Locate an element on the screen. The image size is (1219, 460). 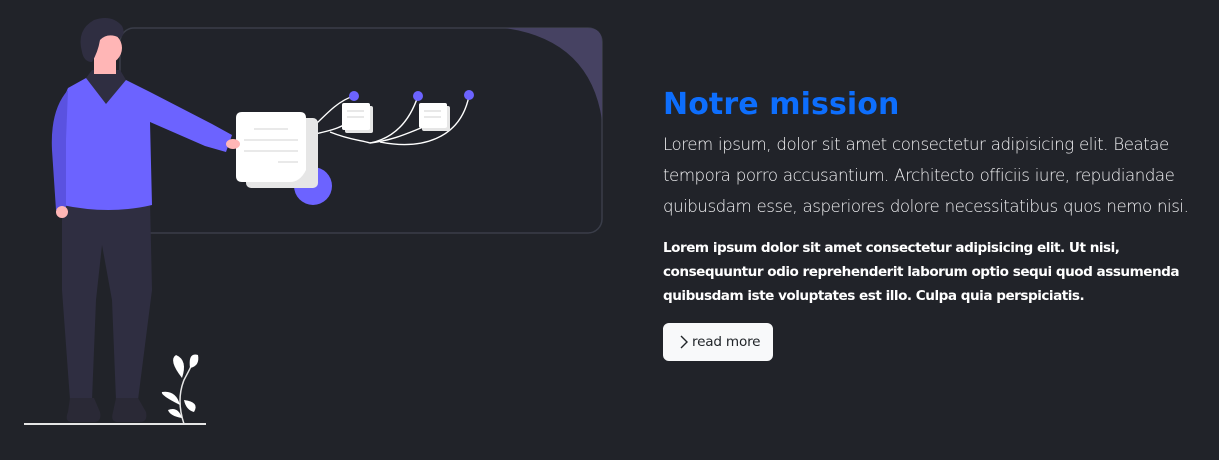
section-title: Notre mission is located at coordinates (781, 104).